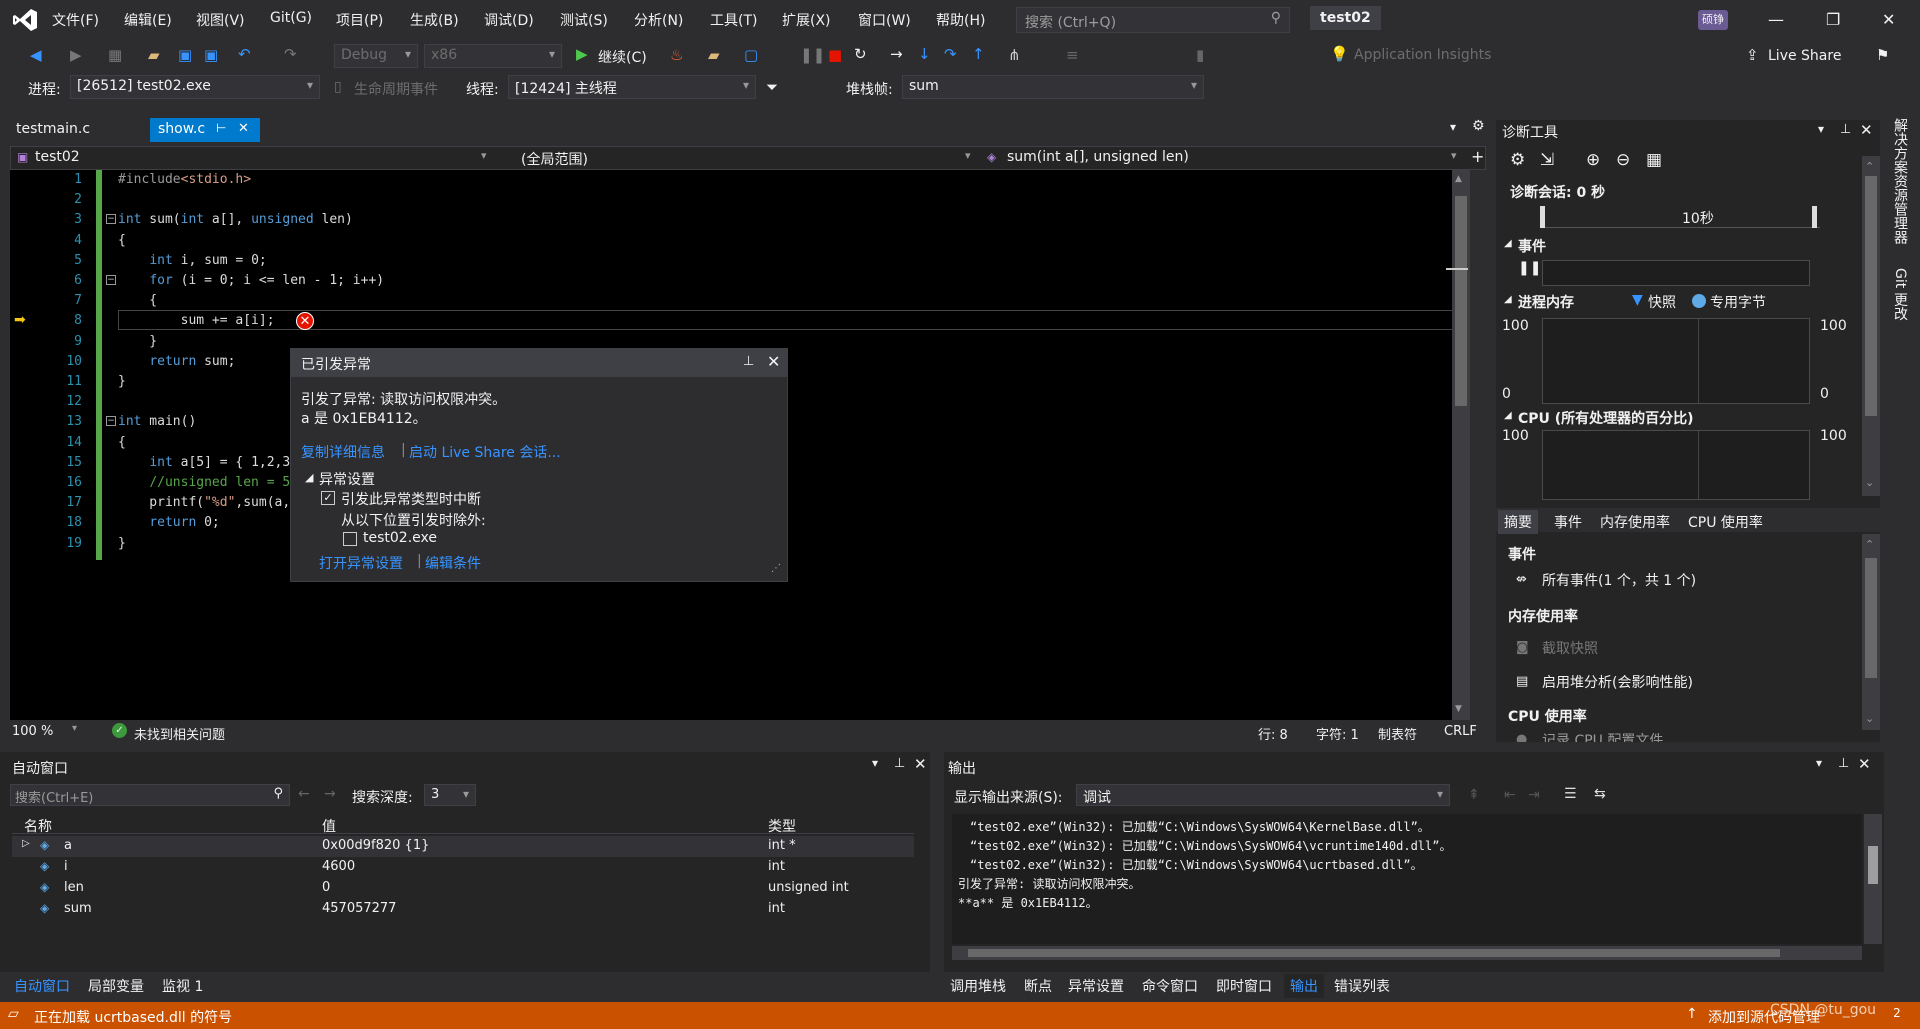 The height and width of the screenshot is (1029, 1920). Describe the element at coordinates (338, 87) in the screenshot. I see `lifecycle-icon: ▯` at that location.